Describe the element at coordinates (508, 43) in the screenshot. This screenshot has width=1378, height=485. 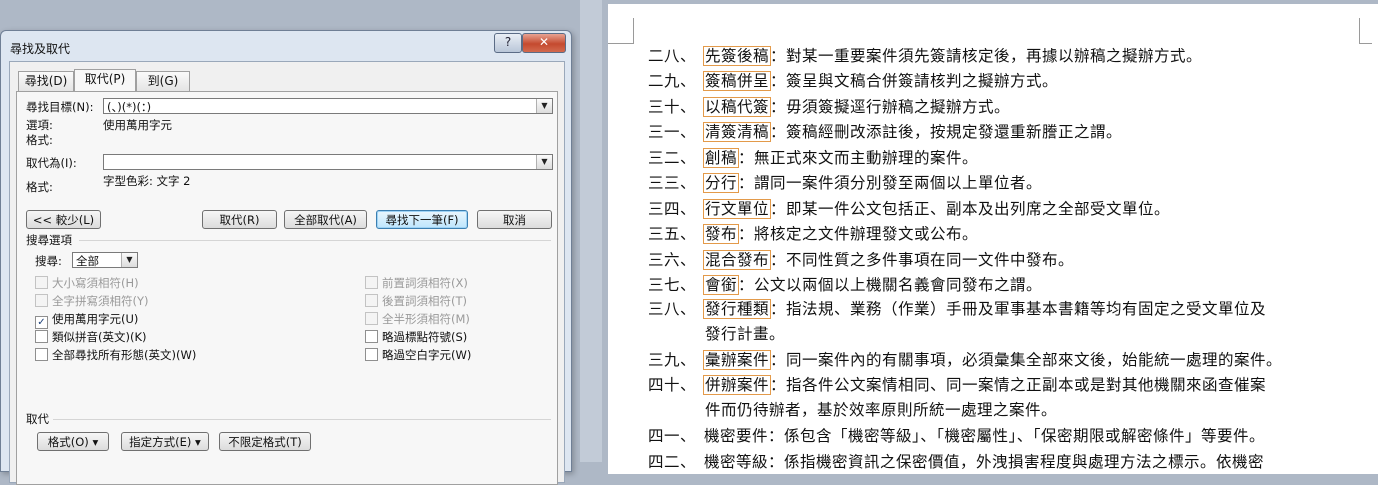
I see `help-button: ?` at that location.